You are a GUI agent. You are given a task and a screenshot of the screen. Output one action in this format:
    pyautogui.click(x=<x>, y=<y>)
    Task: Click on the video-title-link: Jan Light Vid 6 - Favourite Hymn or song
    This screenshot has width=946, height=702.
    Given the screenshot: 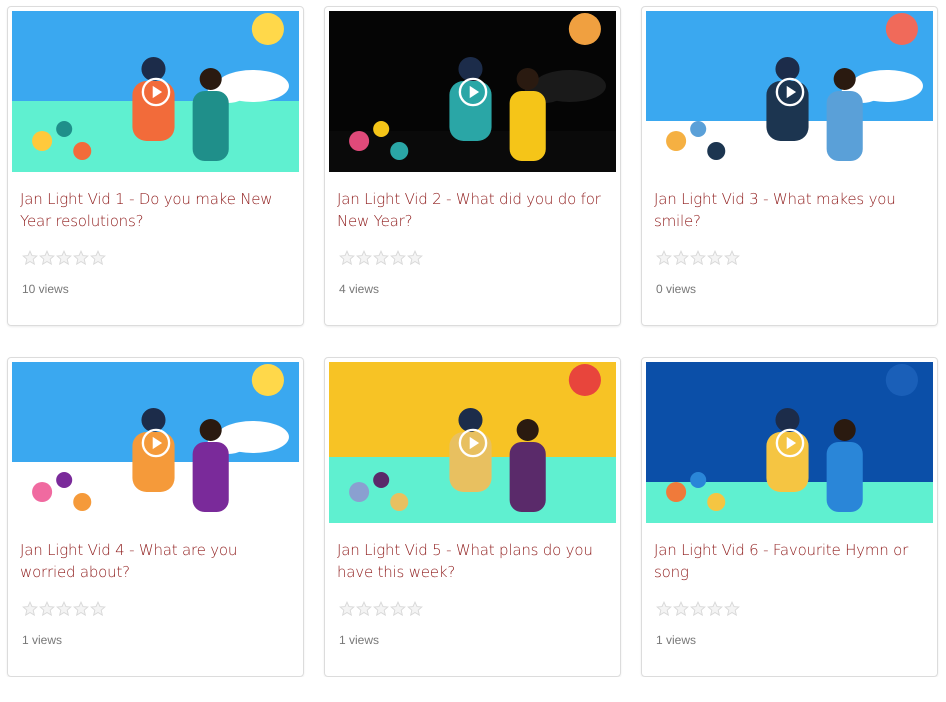 What is the action you would take?
    pyautogui.click(x=789, y=563)
    